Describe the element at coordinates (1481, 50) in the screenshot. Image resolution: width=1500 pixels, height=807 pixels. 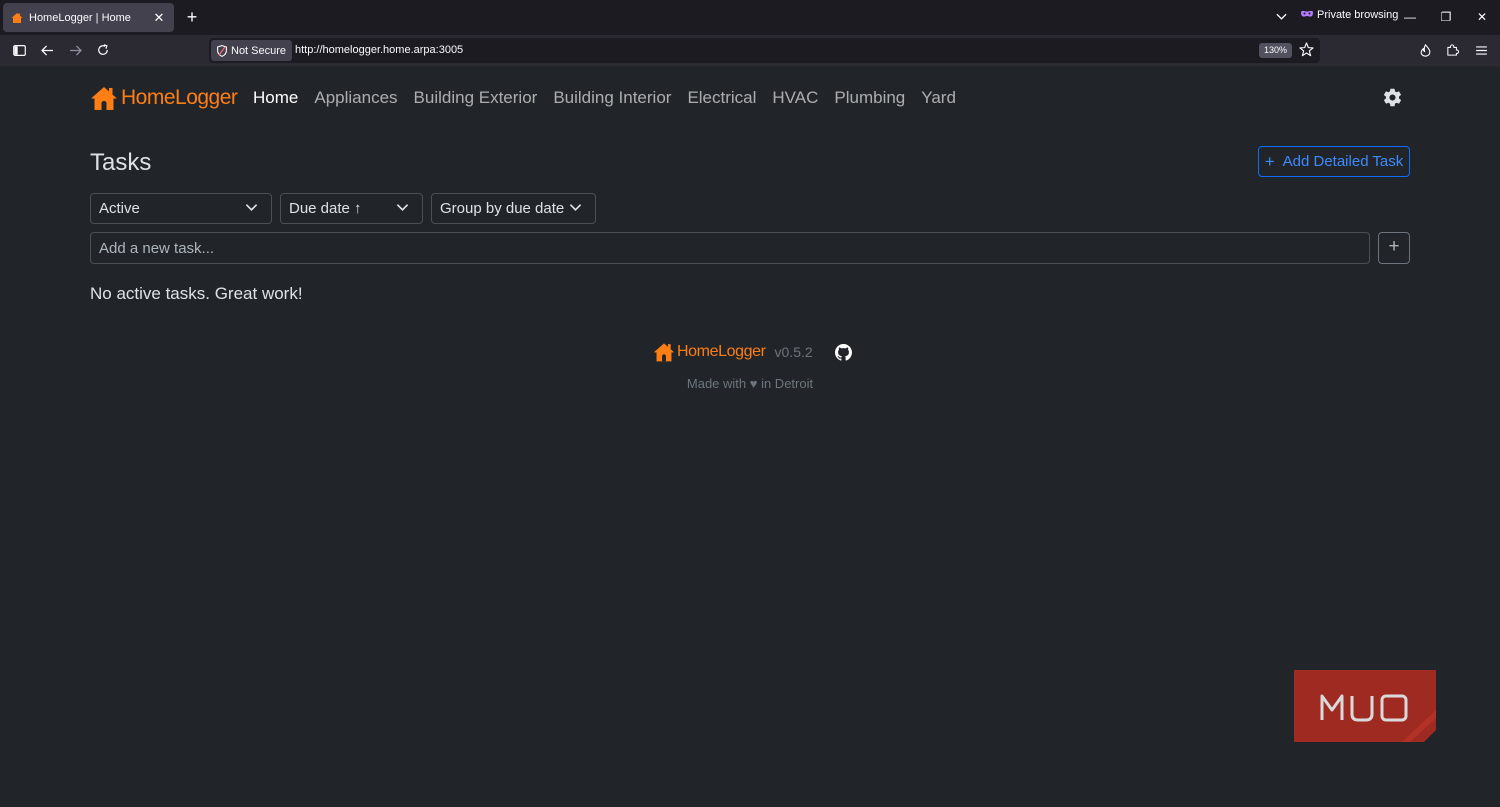
I see `hamburger-menu-icon` at that location.